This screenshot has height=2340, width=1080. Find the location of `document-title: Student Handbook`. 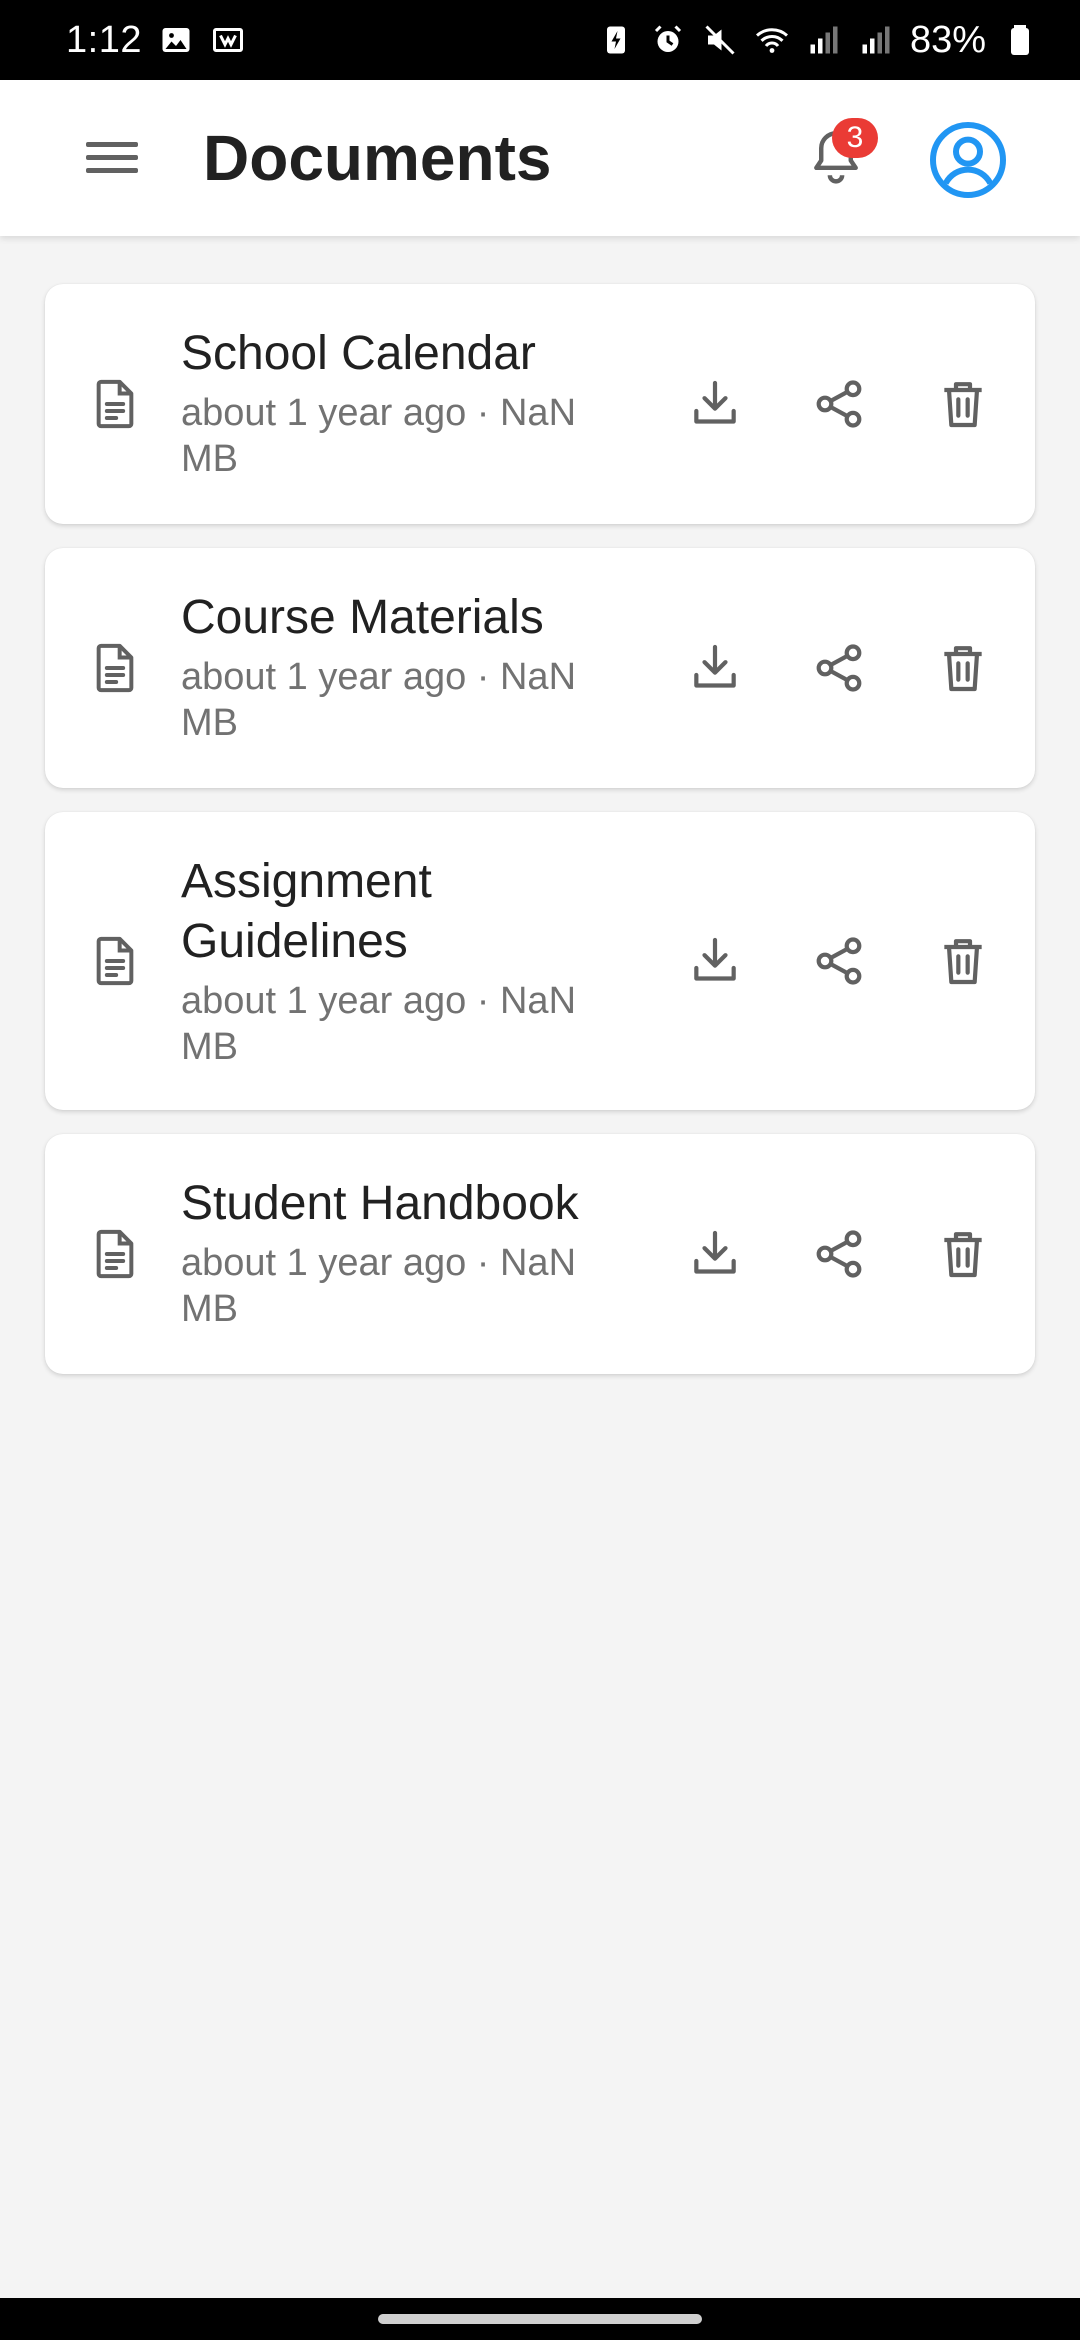

document-title: Student Handbook is located at coordinates (380, 1203).